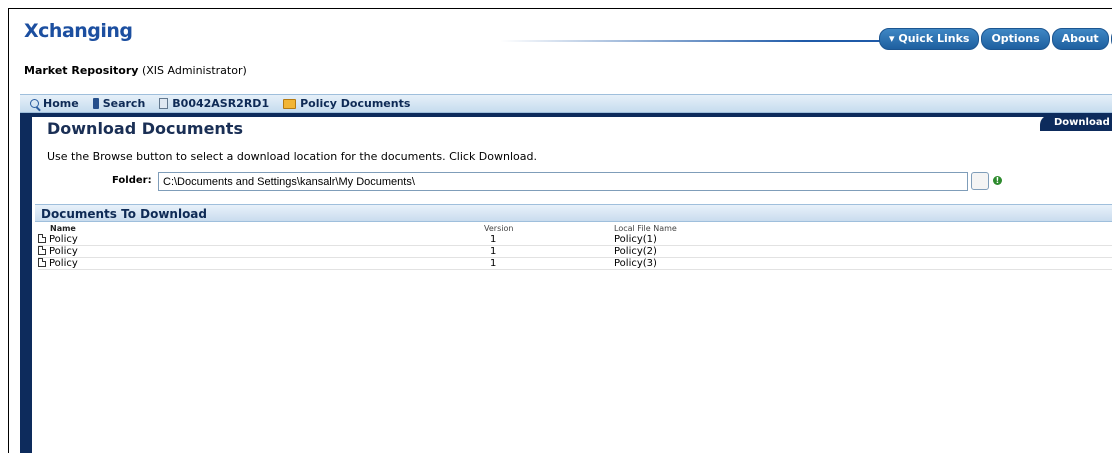 The image size is (1112, 453). I want to click on row-local-file: Policy(3), so click(635, 263).